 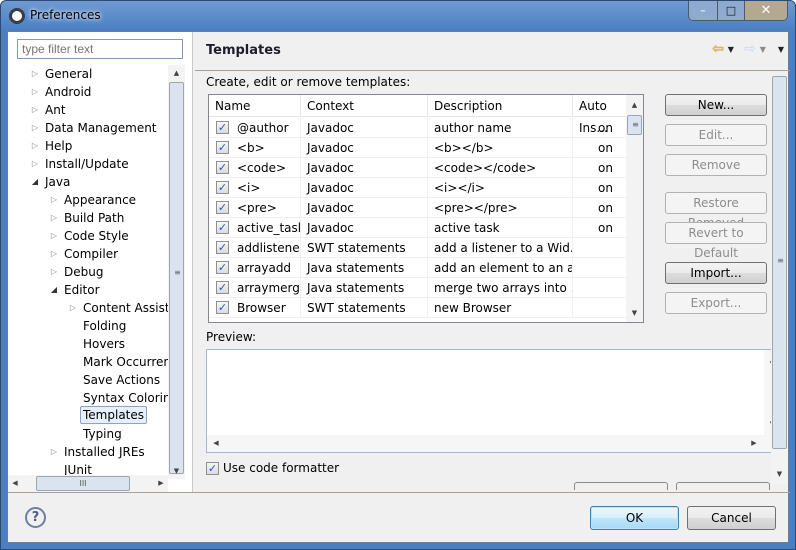 I want to click on forward-history-dropdown-icon: ▼, so click(x=763, y=49).